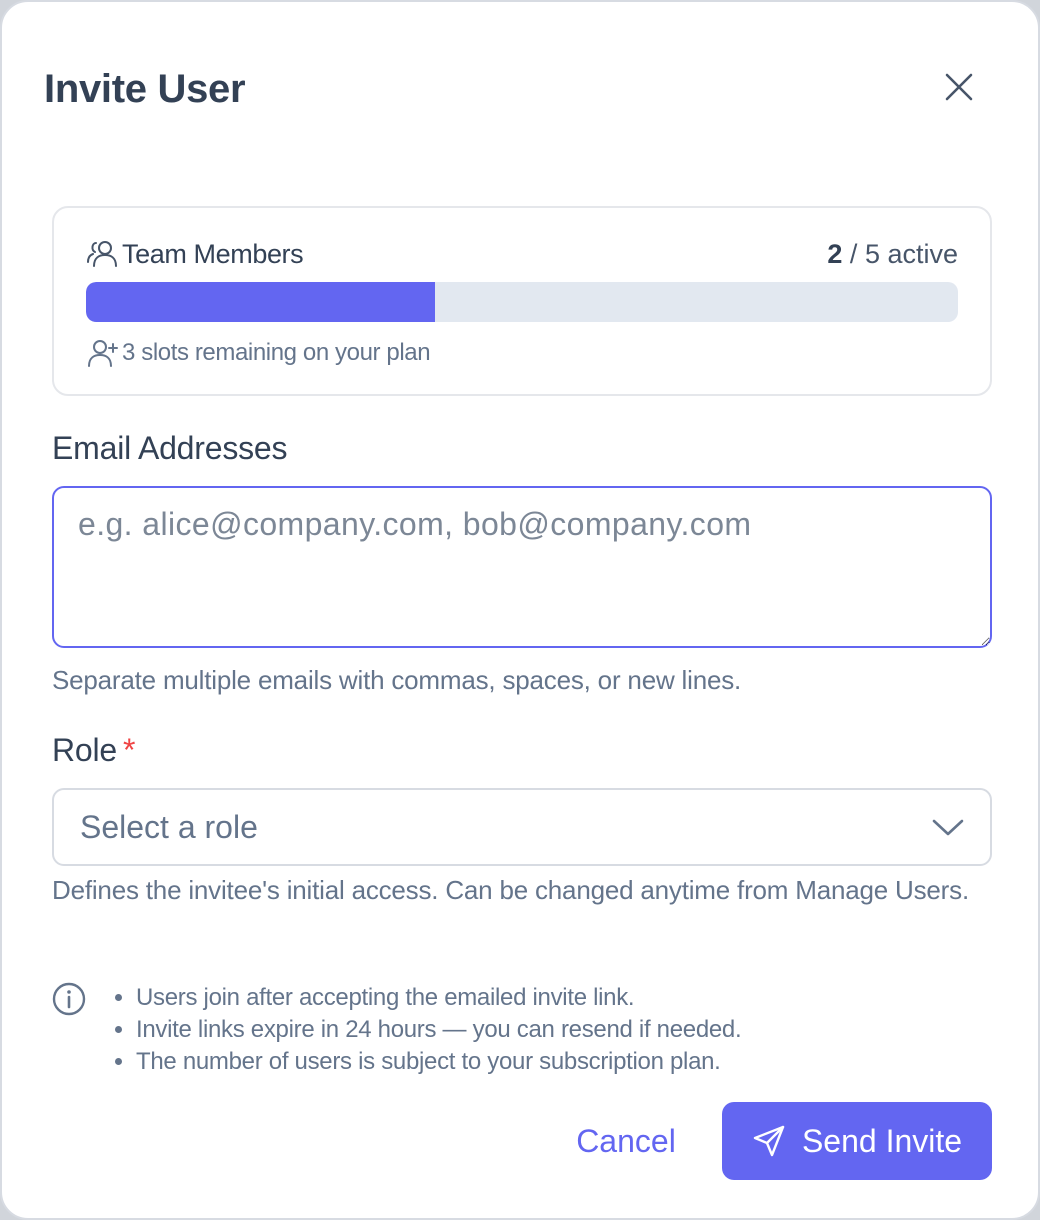  I want to click on usage-header: Team Members 2 / 5 active, so click(522, 254).